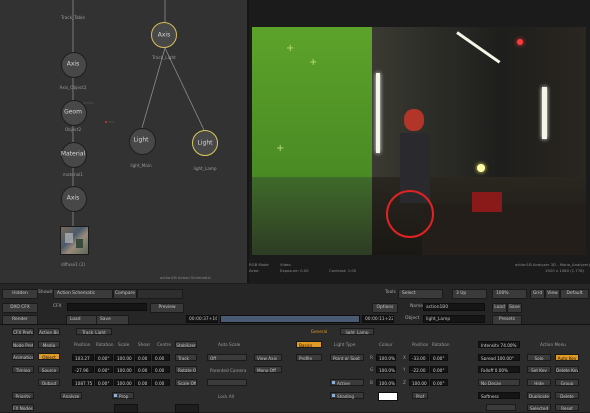 This screenshot has height=413, width=590. What do you see at coordinates (143, 369) in the screenshot?
I see `shear-y-field: 0.00` at bounding box center [143, 369].